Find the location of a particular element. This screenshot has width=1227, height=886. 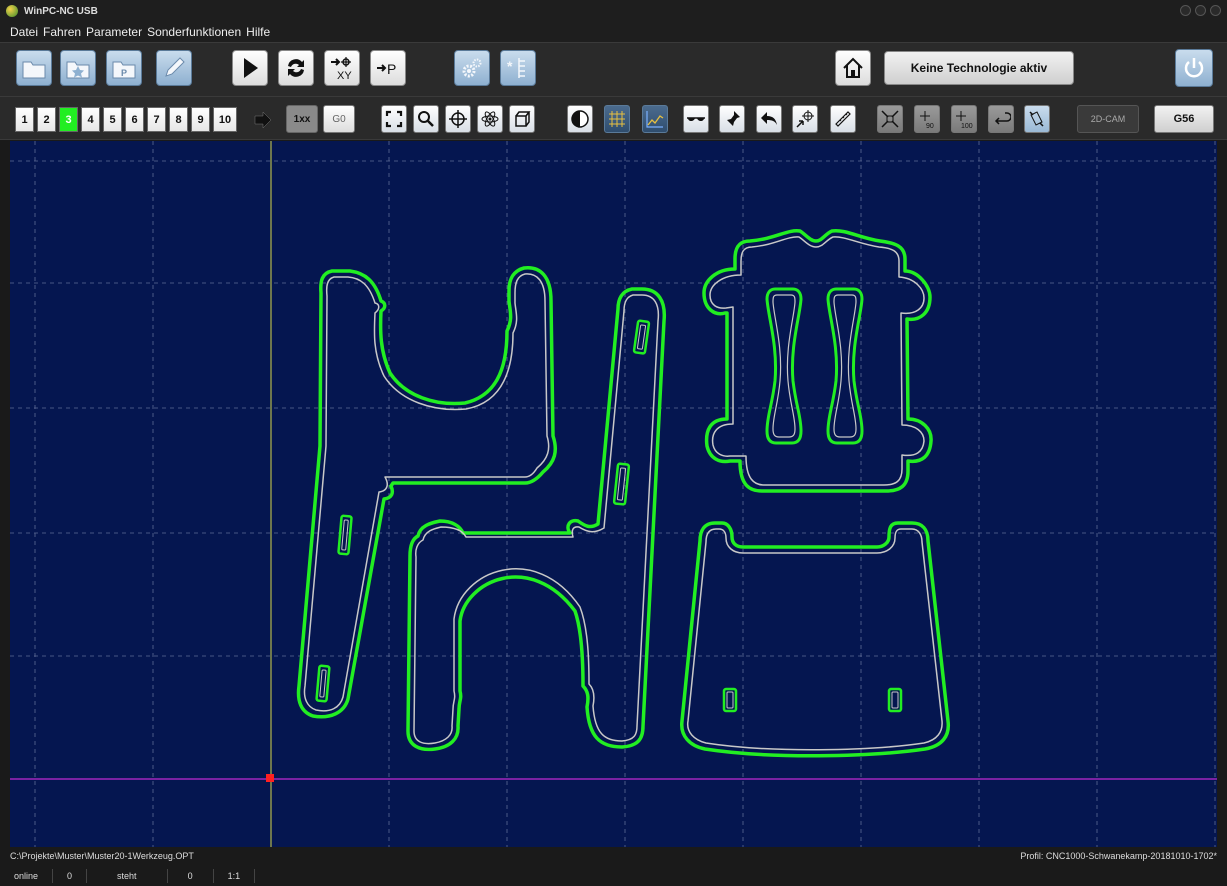

tool-number-8: 8 is located at coordinates (178, 119).